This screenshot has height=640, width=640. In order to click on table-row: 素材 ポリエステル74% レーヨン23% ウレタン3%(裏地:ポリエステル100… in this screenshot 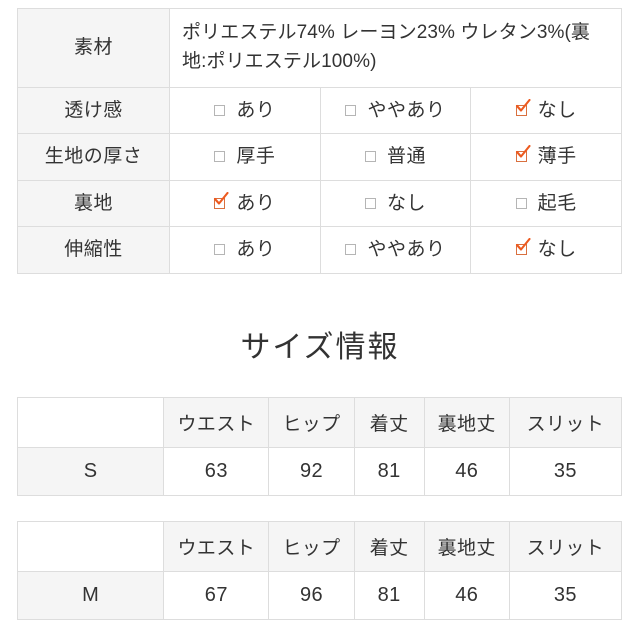, I will do `click(319, 48)`.